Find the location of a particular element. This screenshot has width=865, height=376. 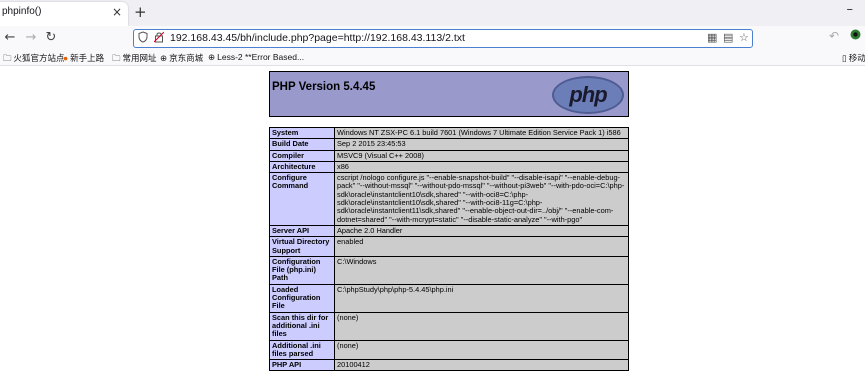

row-key: Configure Command is located at coordinates (302, 199).